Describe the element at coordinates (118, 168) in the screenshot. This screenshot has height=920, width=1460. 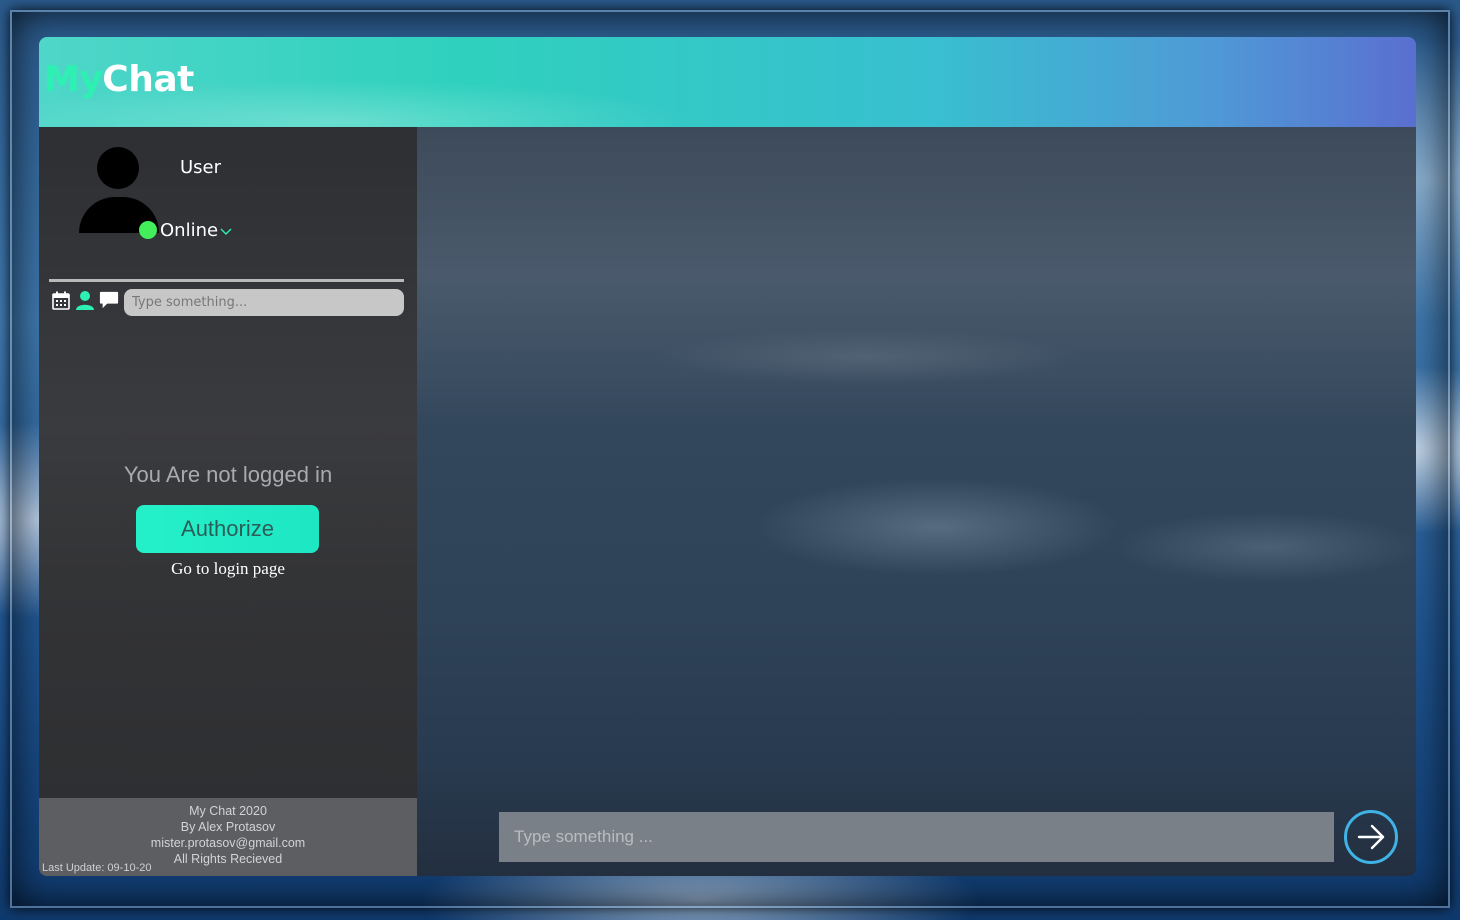
I see `avatar-head` at that location.